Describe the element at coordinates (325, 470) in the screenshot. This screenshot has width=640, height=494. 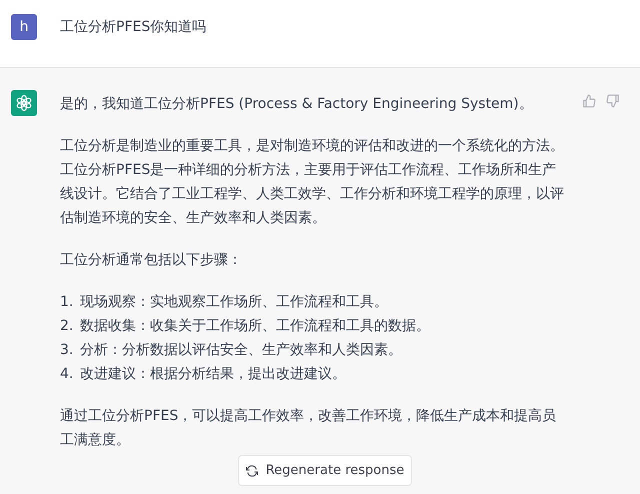
I see `regenerate-button: Regenerate response` at that location.